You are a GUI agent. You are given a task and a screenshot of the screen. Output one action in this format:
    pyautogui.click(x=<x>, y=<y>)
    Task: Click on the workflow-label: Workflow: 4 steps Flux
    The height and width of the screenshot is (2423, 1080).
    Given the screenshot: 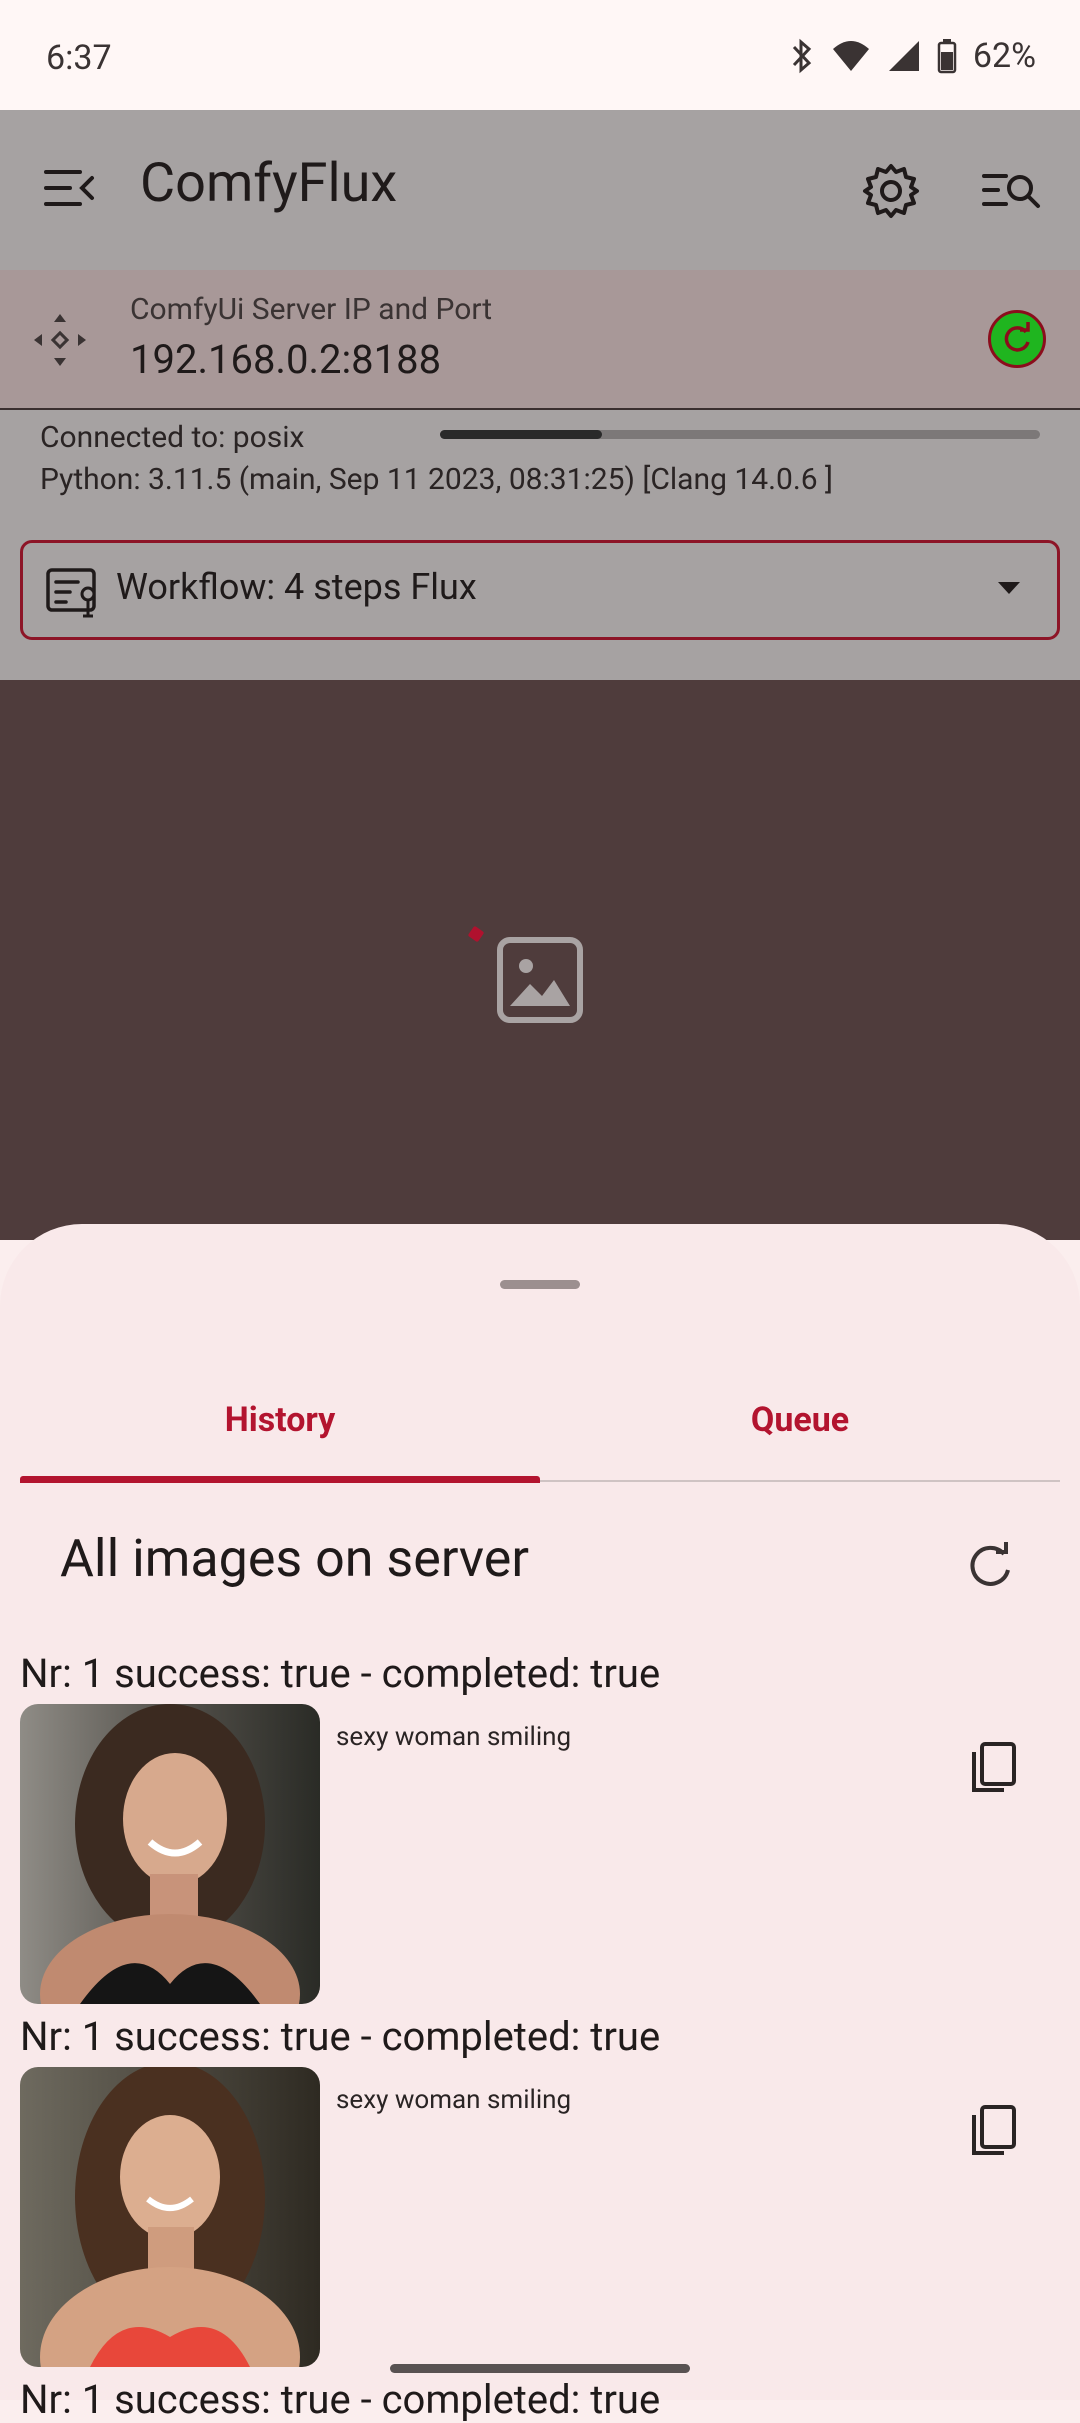 What is the action you would take?
    pyautogui.click(x=296, y=587)
    